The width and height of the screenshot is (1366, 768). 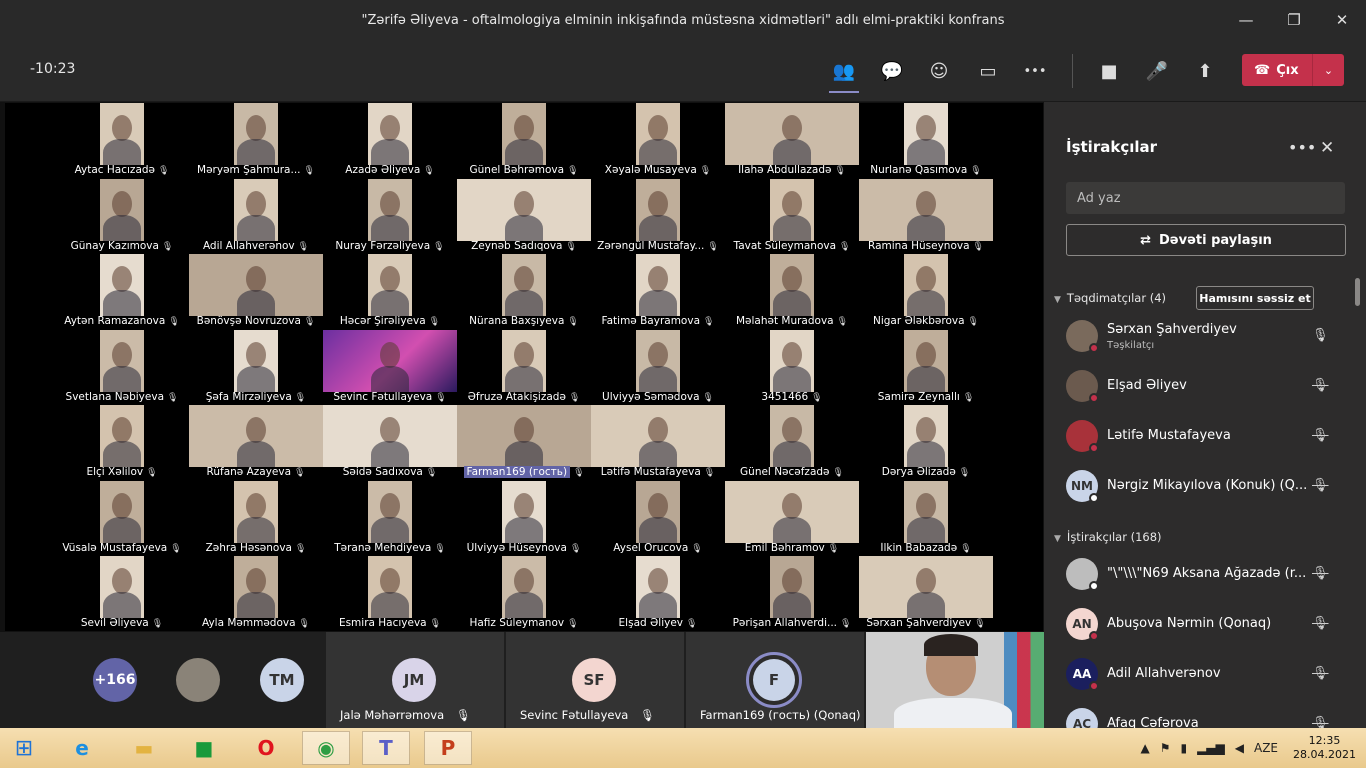 What do you see at coordinates (122, 367) in the screenshot?
I see `video-tile: Svetlana Nəbiyeva 🎙` at bounding box center [122, 367].